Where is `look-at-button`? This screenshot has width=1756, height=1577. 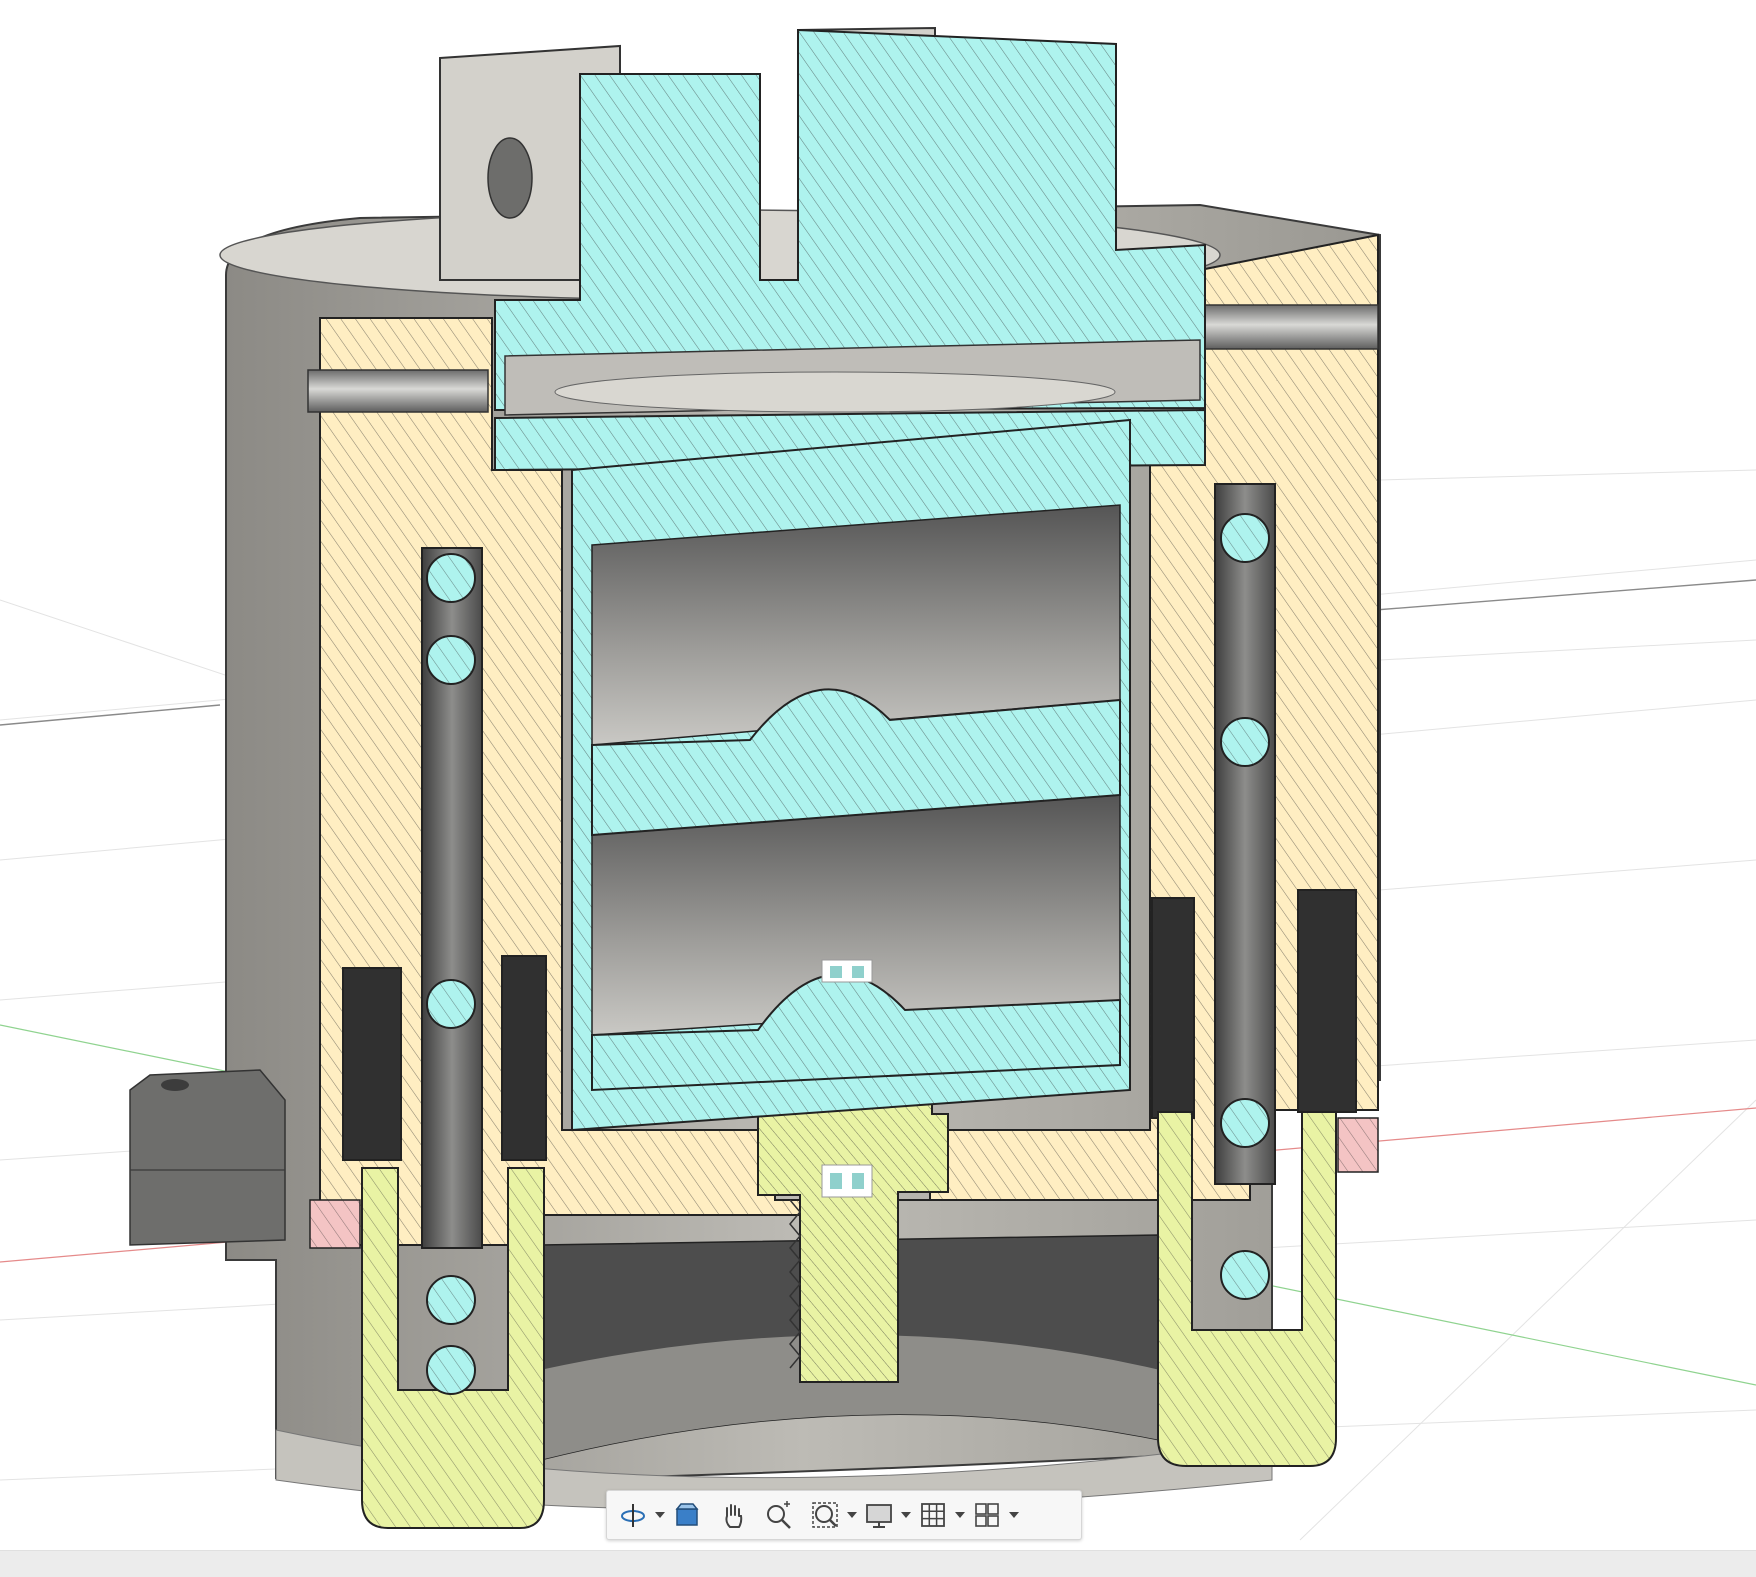
look-at-button is located at coordinates (687, 1515).